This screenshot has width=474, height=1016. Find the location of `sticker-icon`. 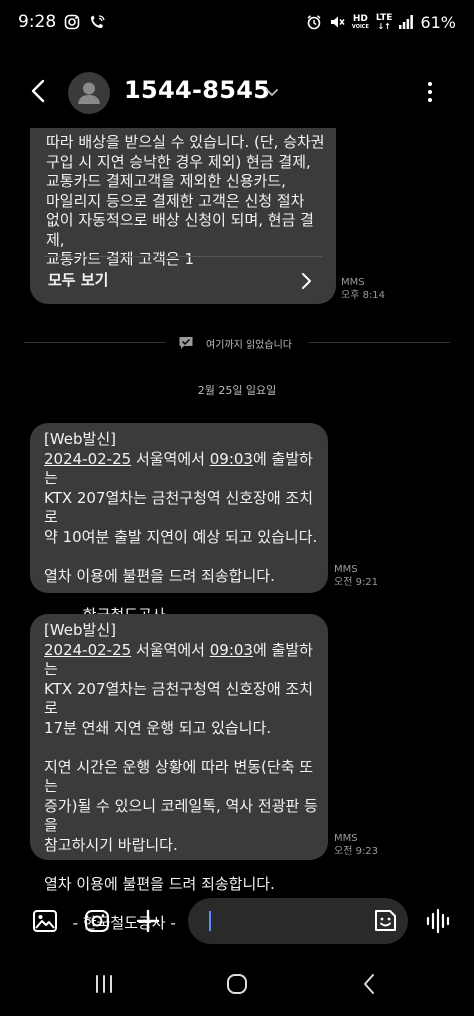

sticker-icon is located at coordinates (385, 920).